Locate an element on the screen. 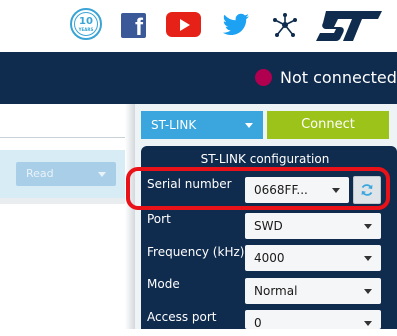 Image resolution: width=397 pixels, height=336 pixels. mode-value: Normal is located at coordinates (276, 291).